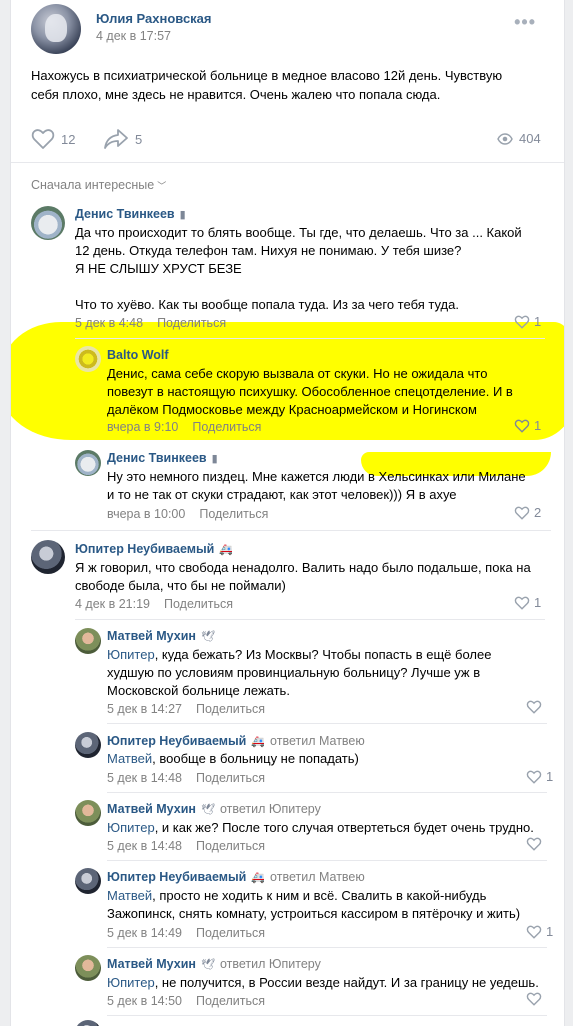  What do you see at coordinates (158, 268) in the screenshot?
I see `comment-line: Я НЕ СЛЫШУ ХРУСТ БЕЗЕ` at bounding box center [158, 268].